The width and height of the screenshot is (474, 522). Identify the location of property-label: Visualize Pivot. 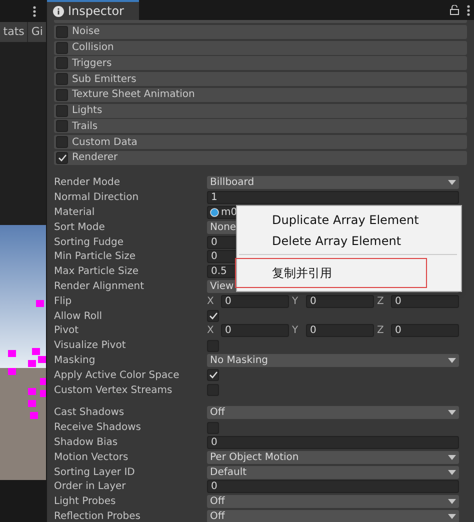
(90, 346).